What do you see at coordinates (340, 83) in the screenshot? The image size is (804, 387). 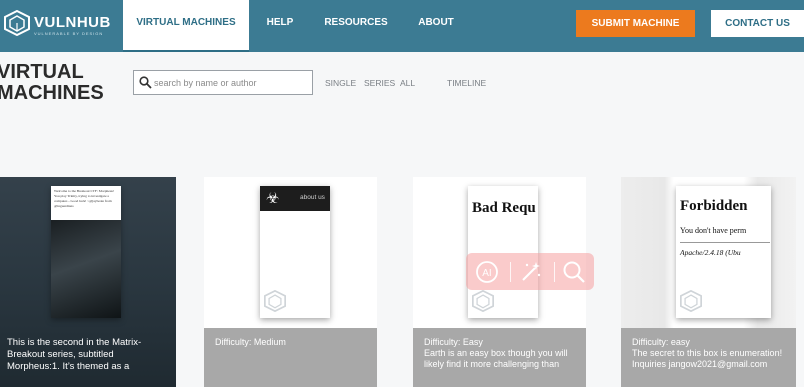 I see `filter-single: SINGLE` at bounding box center [340, 83].